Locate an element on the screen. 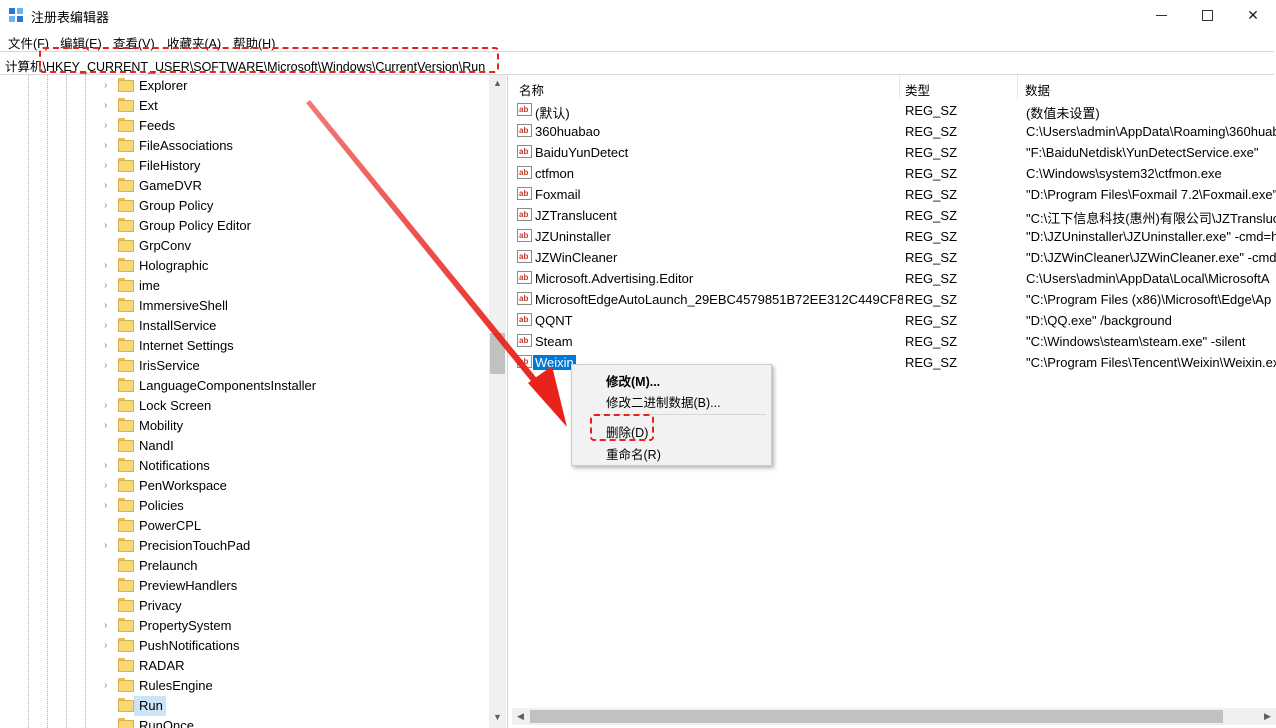  column-header-type: 类型 is located at coordinates (959, 87).